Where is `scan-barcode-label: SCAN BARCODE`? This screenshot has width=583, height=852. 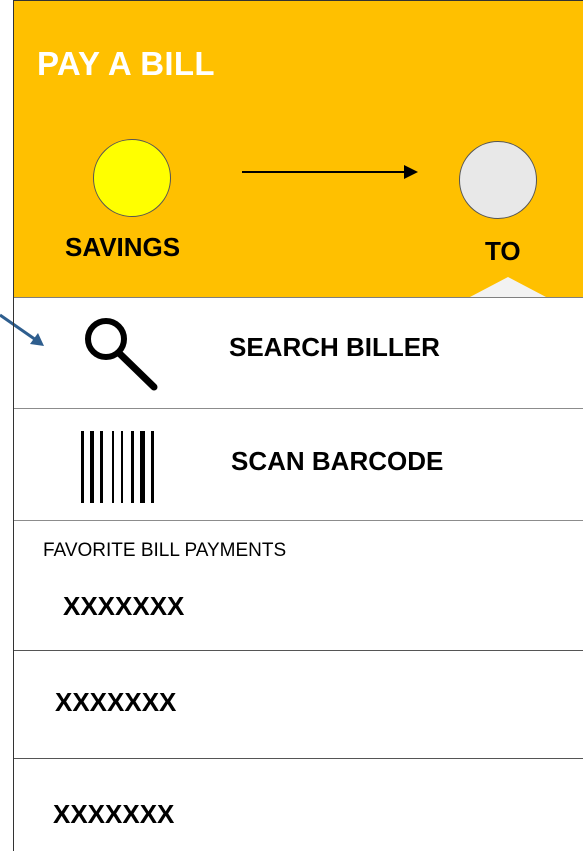 scan-barcode-label: SCAN BARCODE is located at coordinates (337, 461).